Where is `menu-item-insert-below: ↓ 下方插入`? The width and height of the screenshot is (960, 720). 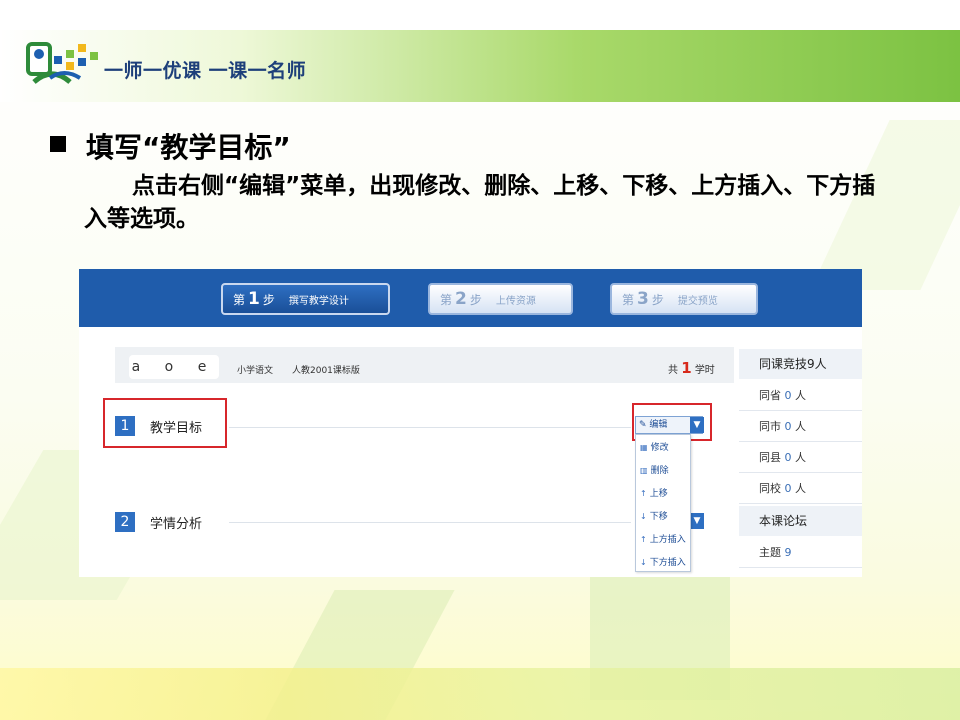 menu-item-insert-below: ↓ 下方插入 is located at coordinates (663, 561).